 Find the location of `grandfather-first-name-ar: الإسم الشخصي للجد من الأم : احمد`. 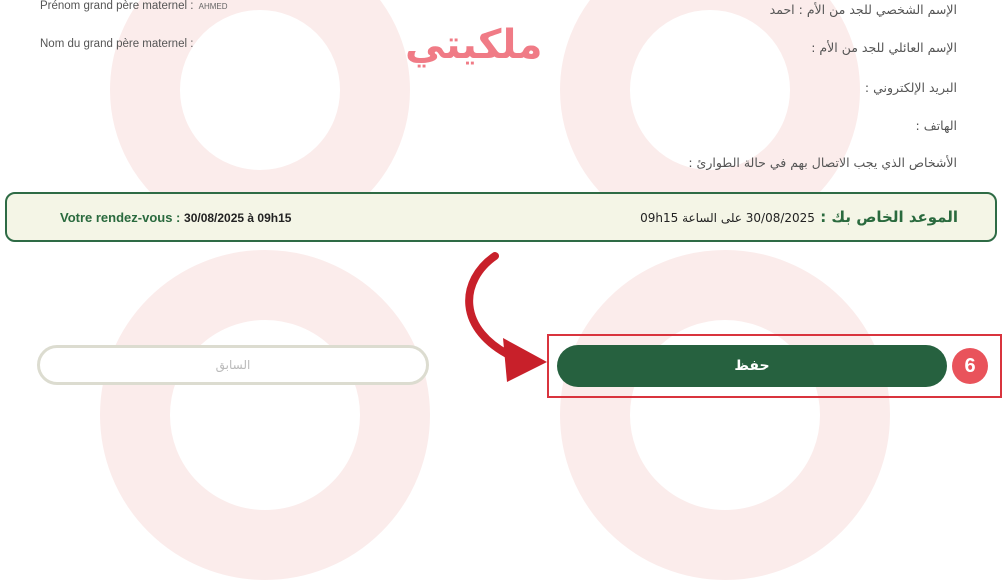

grandfather-first-name-ar: الإسم الشخصي للجد من الأم : احمد is located at coordinates (863, 9).